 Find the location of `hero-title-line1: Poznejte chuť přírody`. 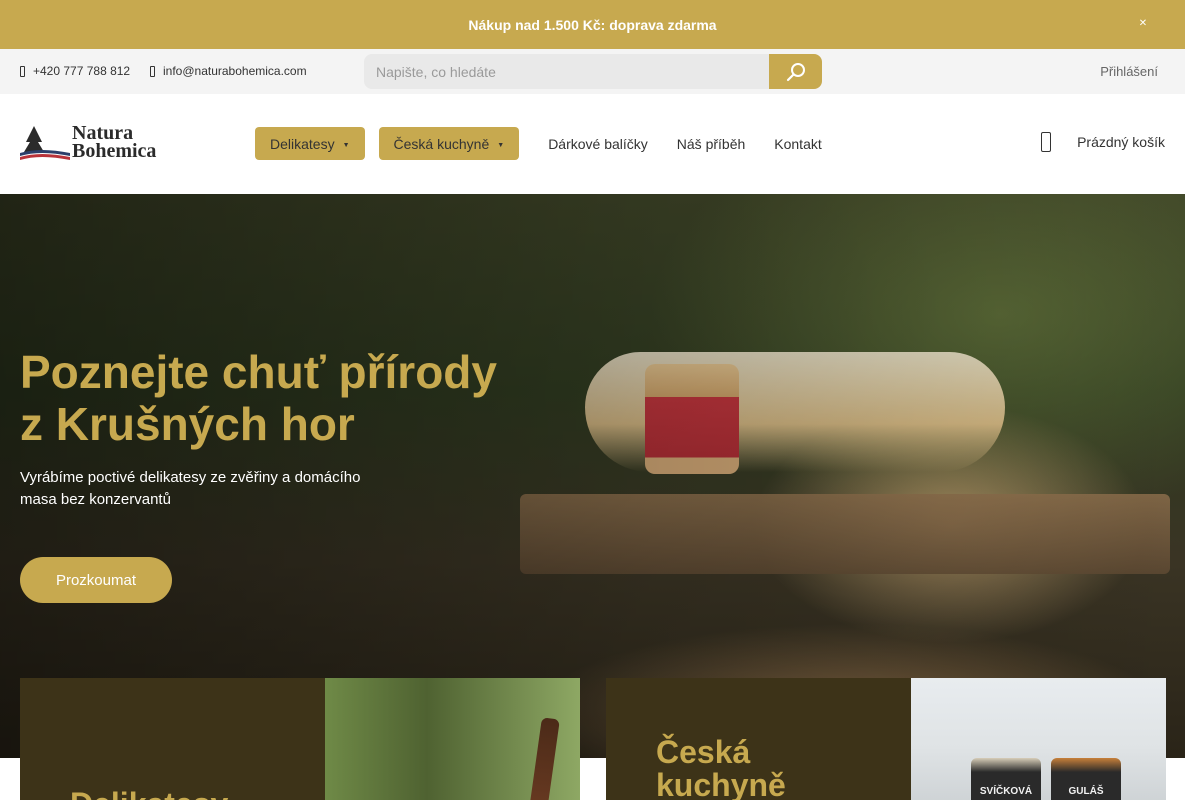

hero-title-line1: Poznejte chuť přírody is located at coordinates (258, 372).